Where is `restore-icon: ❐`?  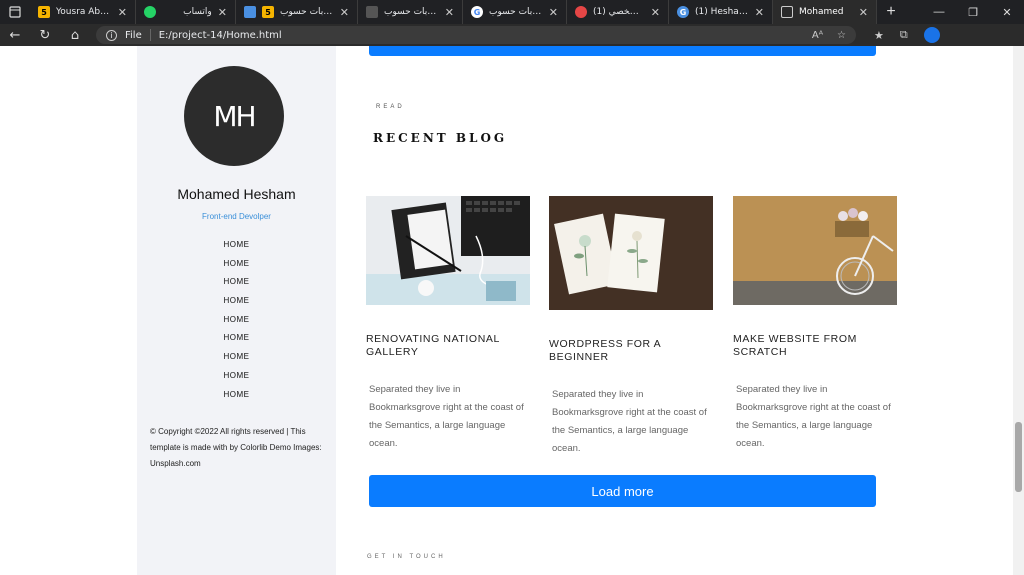 restore-icon: ❐ is located at coordinates (973, 12).